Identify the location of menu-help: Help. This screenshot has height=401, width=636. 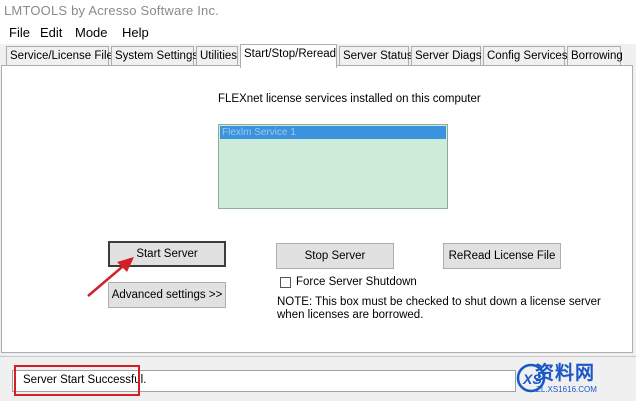
(135, 32).